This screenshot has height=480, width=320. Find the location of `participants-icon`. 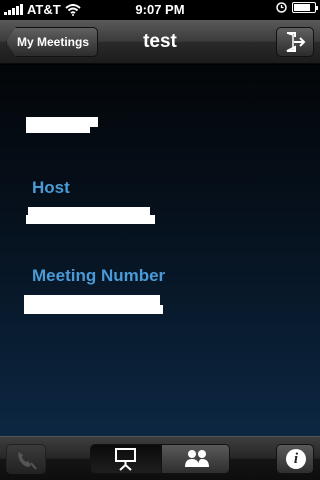

participants-icon is located at coordinates (197, 458).